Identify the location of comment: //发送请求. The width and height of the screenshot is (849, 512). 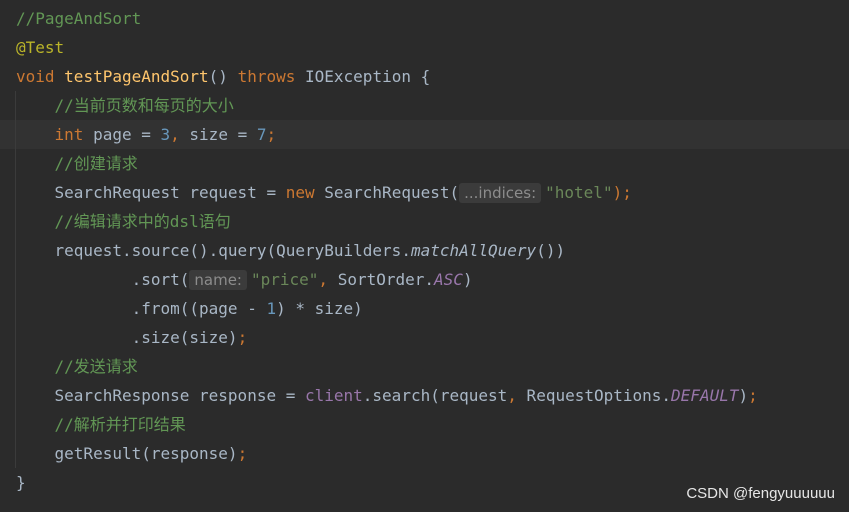
(96, 366).